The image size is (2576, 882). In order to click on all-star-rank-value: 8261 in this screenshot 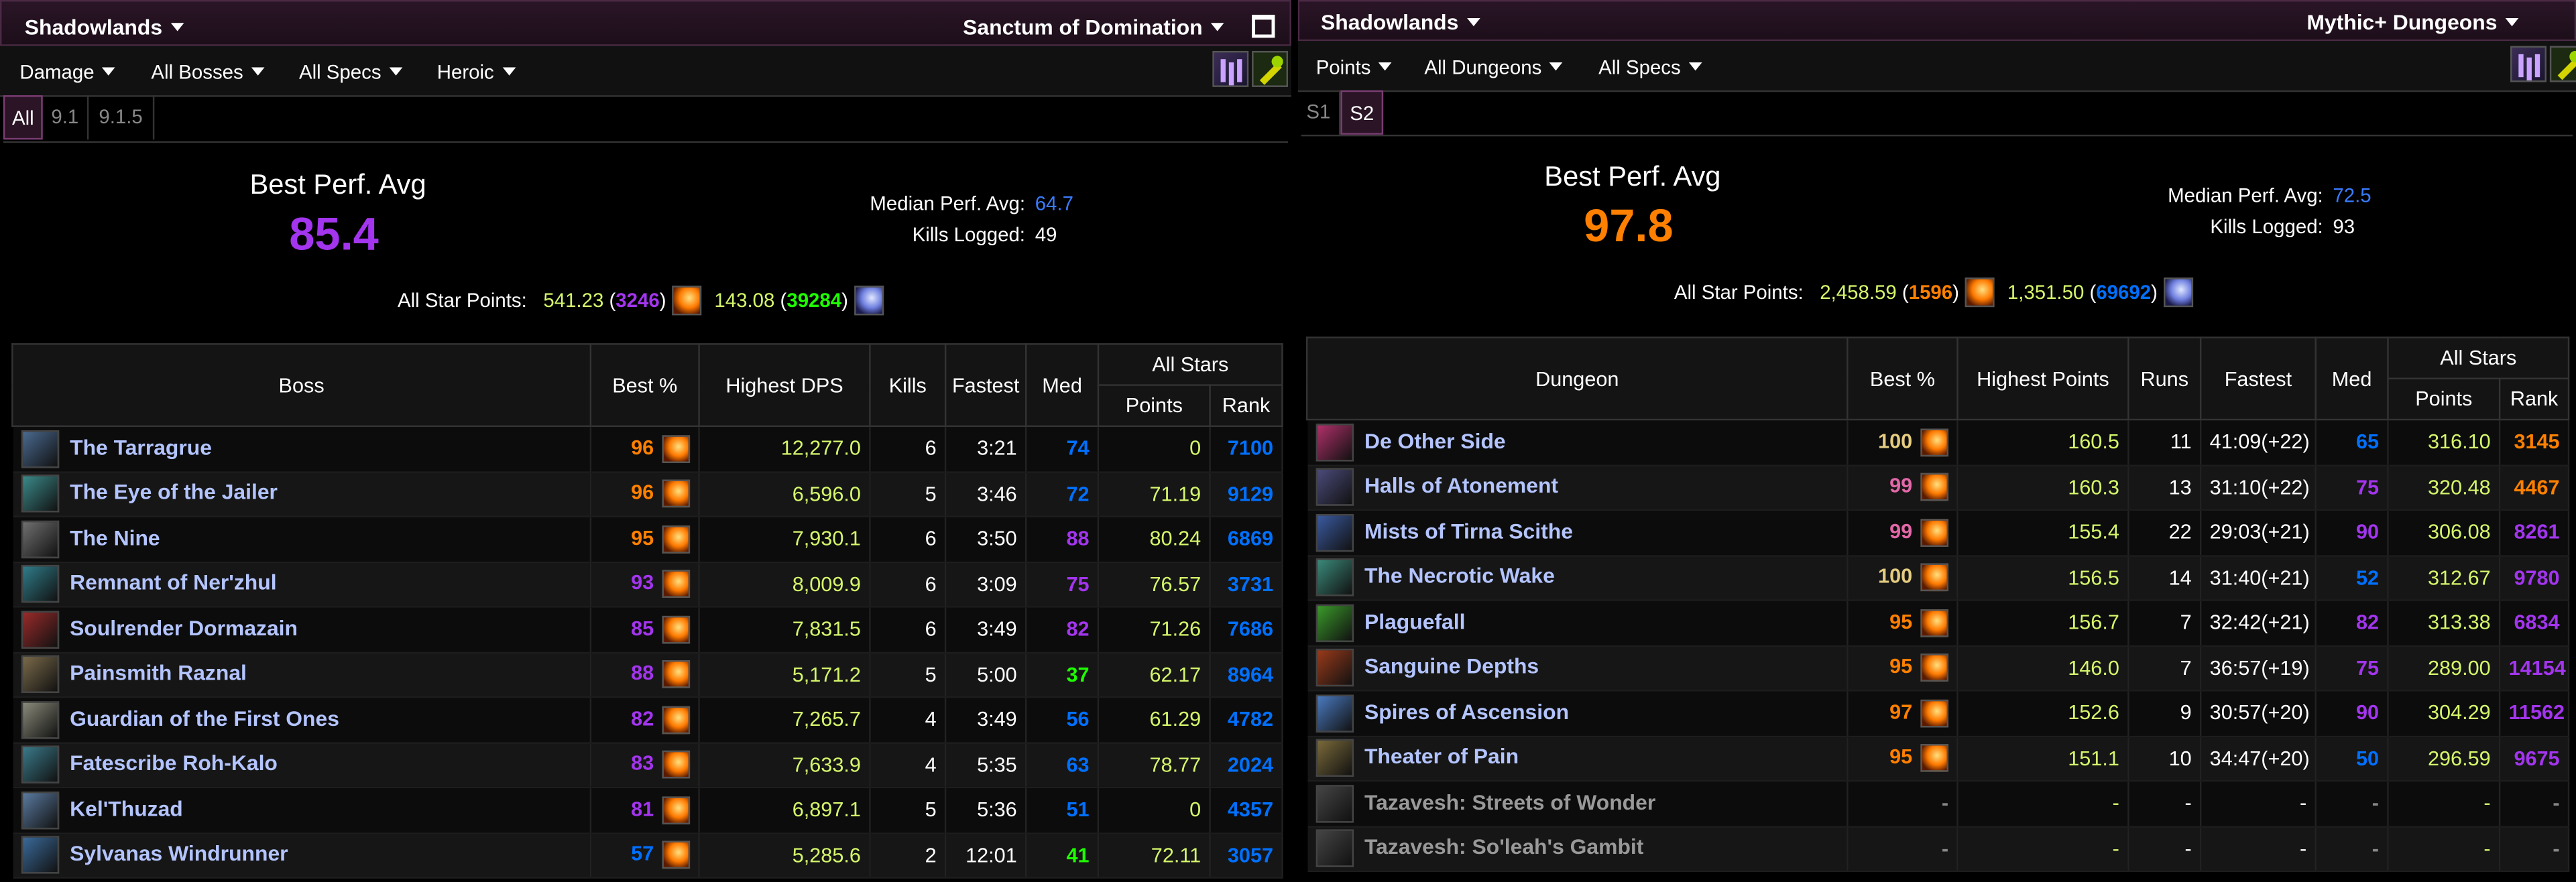, I will do `click(2535, 532)`.